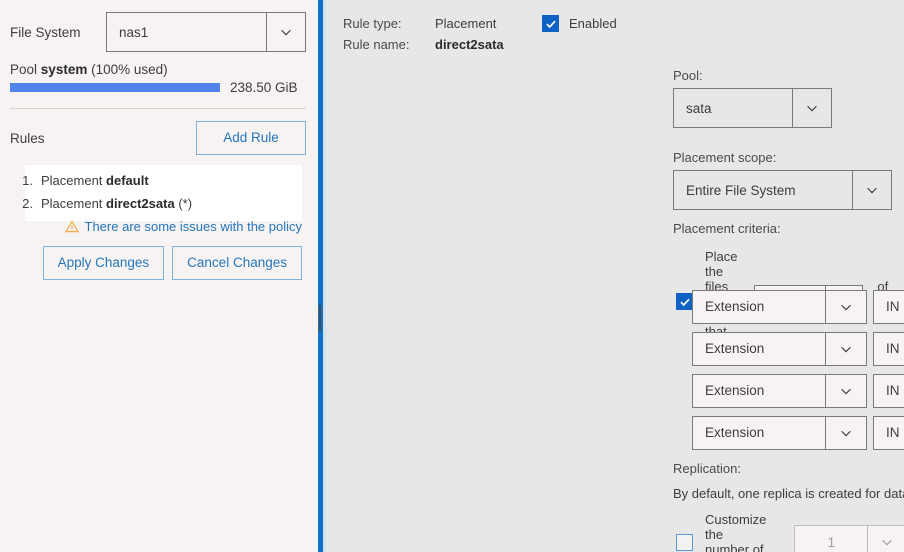  I want to click on placement-scope-label: Placement scope:, so click(725, 157).